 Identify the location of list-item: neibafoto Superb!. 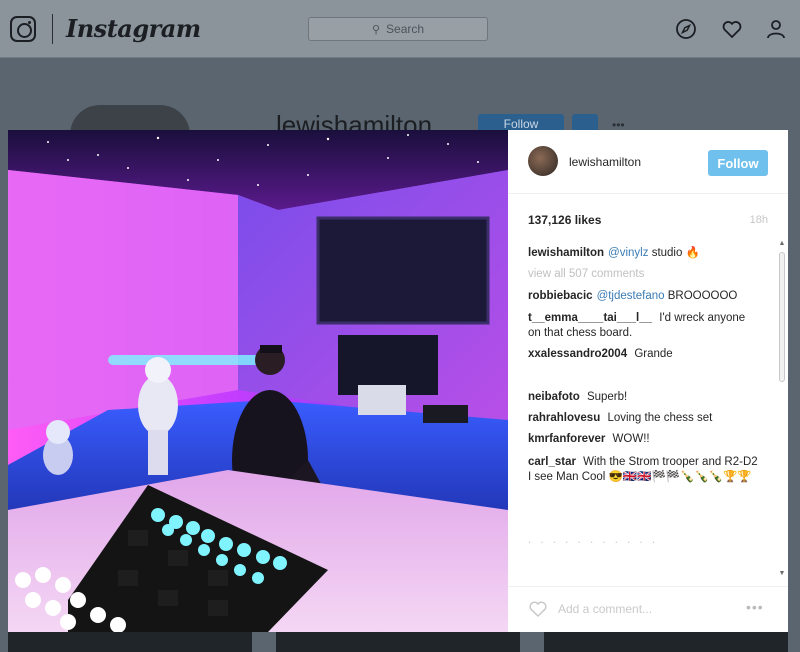
(643, 397).